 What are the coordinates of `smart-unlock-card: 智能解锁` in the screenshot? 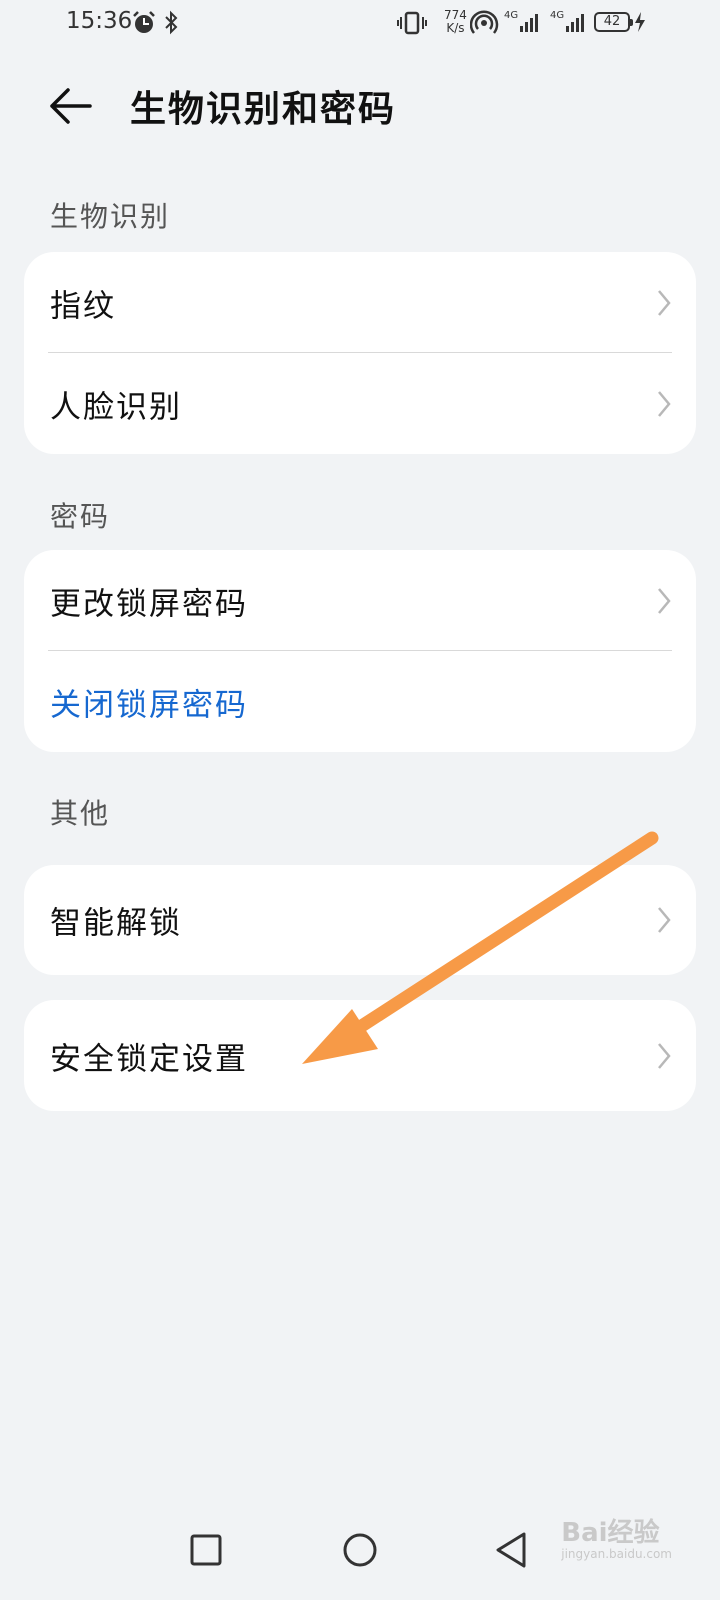 It's located at (360, 920).